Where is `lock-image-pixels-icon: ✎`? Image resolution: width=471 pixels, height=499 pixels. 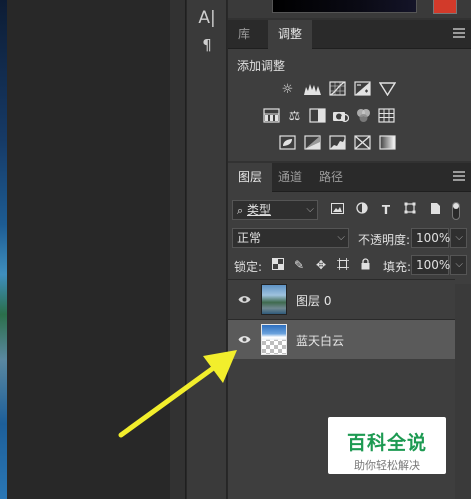 lock-image-pixels-icon: ✎ is located at coordinates (299, 265).